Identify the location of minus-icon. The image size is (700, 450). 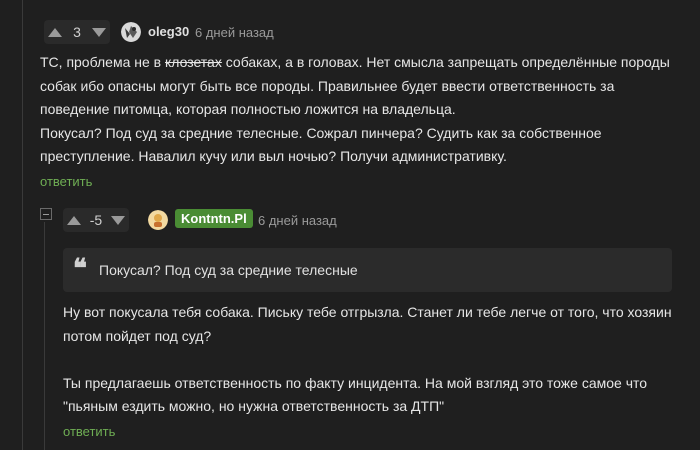
(46, 214).